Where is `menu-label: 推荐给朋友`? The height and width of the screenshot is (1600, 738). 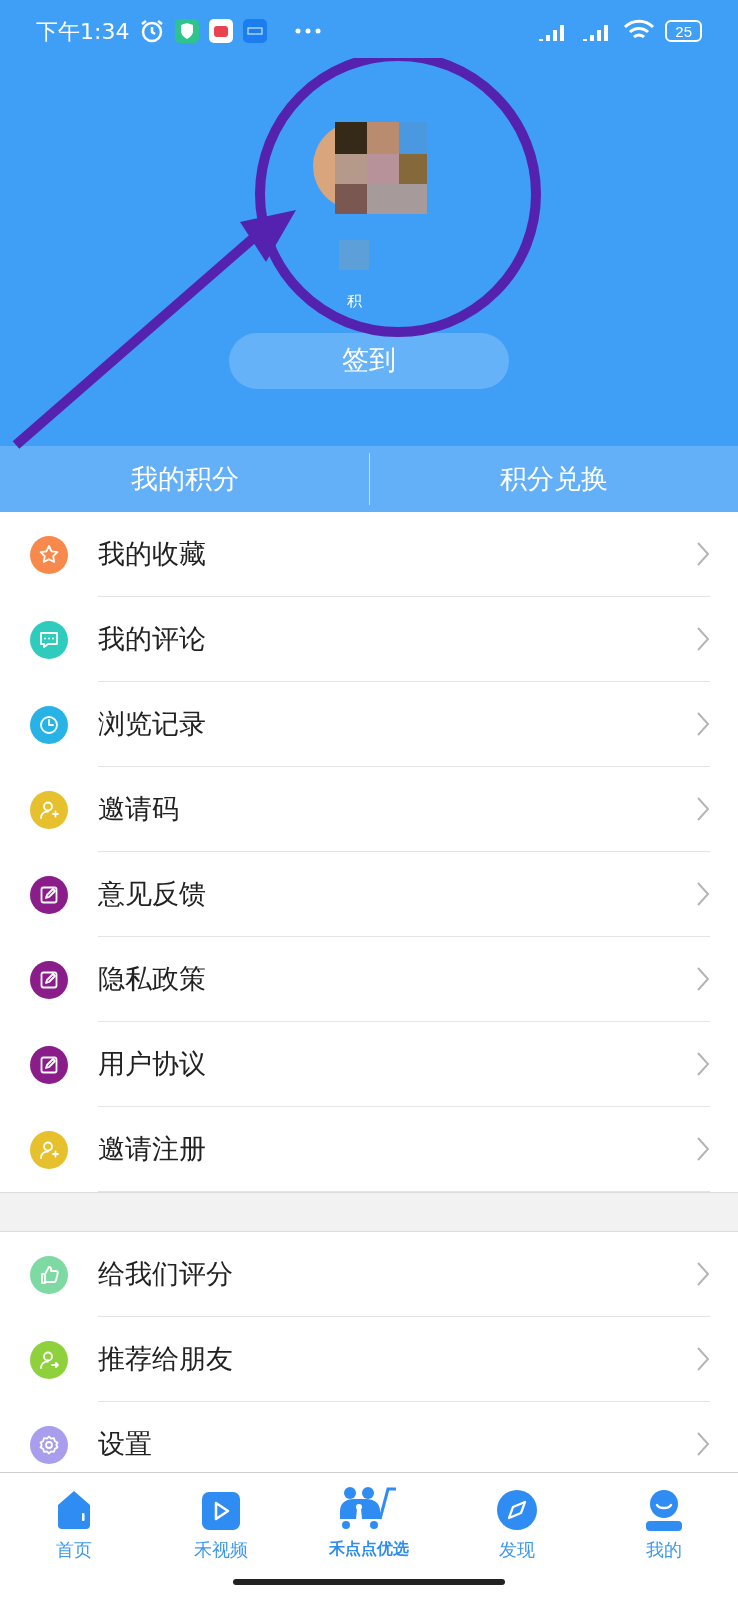
menu-label: 推荐给朋友 is located at coordinates (165, 1359).